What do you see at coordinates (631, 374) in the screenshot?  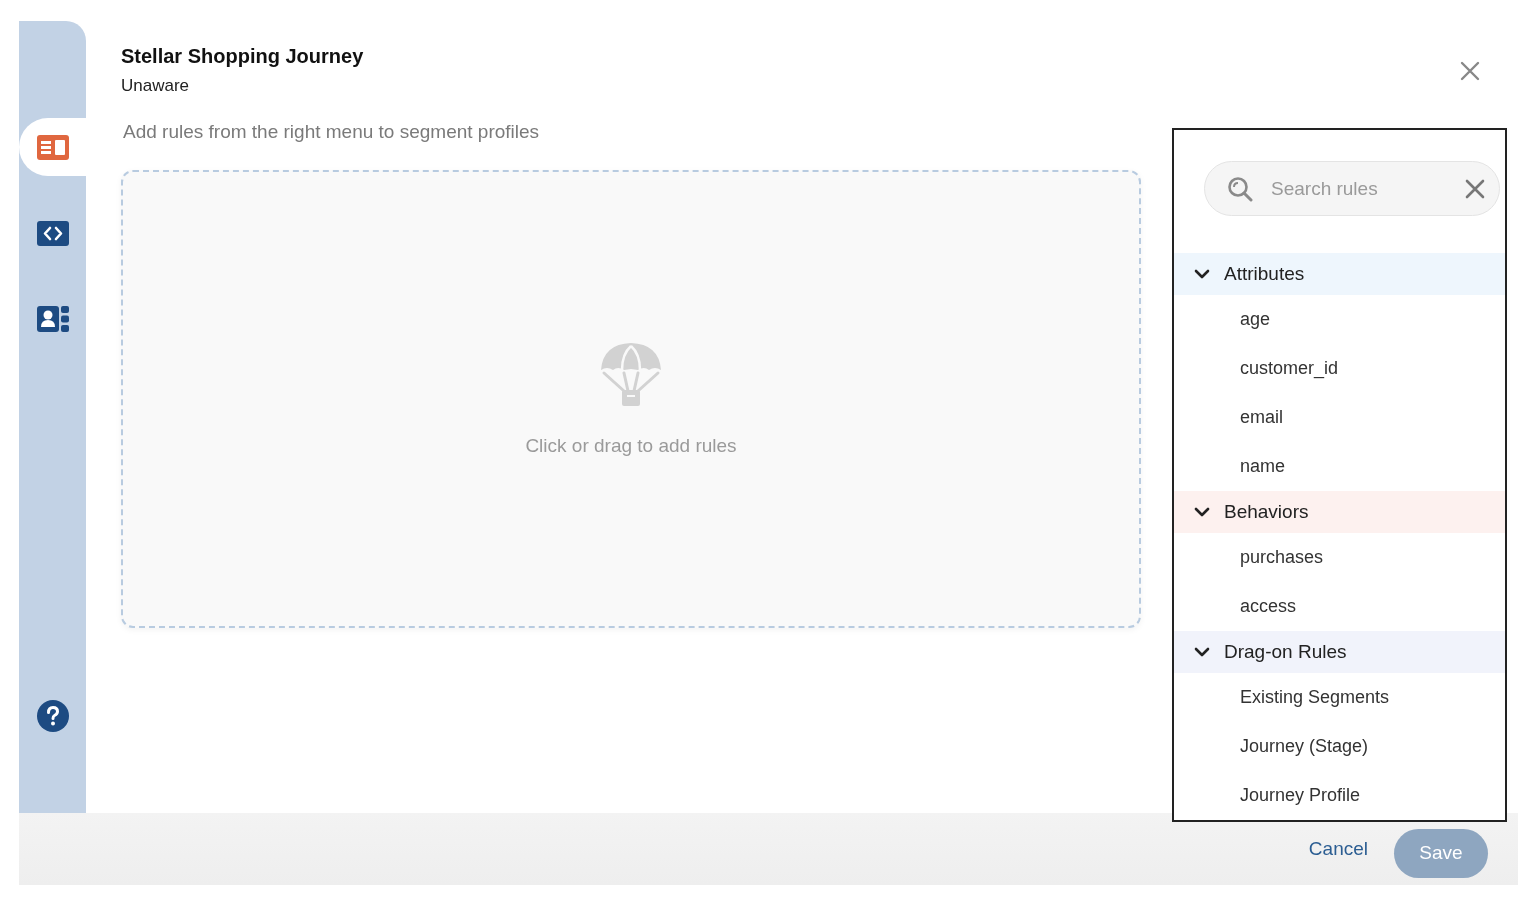 I see `parachute-icon` at bounding box center [631, 374].